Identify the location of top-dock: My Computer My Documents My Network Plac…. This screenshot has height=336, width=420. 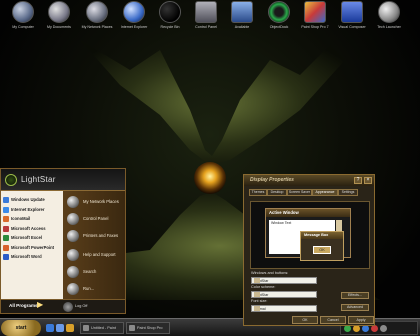
(210, 18).